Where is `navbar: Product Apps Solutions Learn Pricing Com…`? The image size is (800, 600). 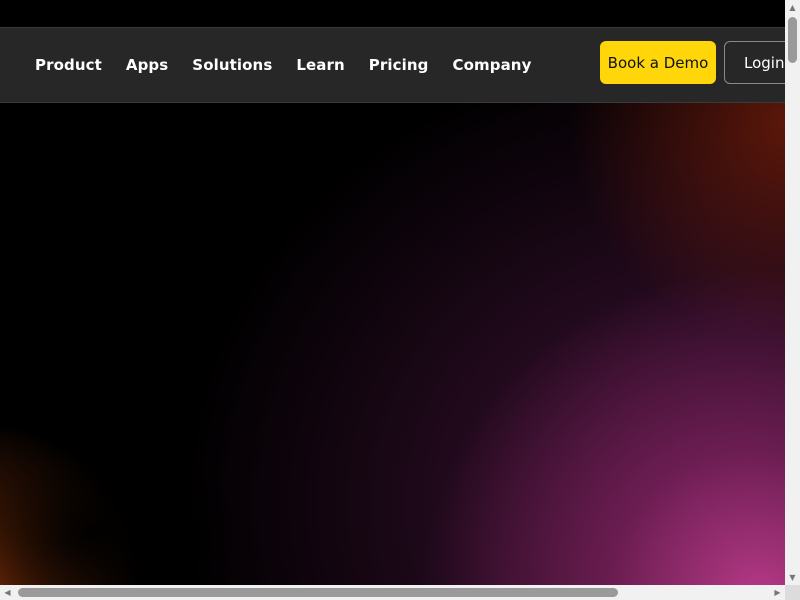 navbar: Product Apps Solutions Learn Pricing Com… is located at coordinates (392, 65).